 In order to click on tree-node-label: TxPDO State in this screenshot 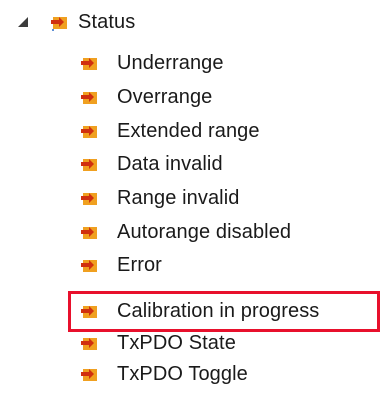, I will do `click(176, 343)`.